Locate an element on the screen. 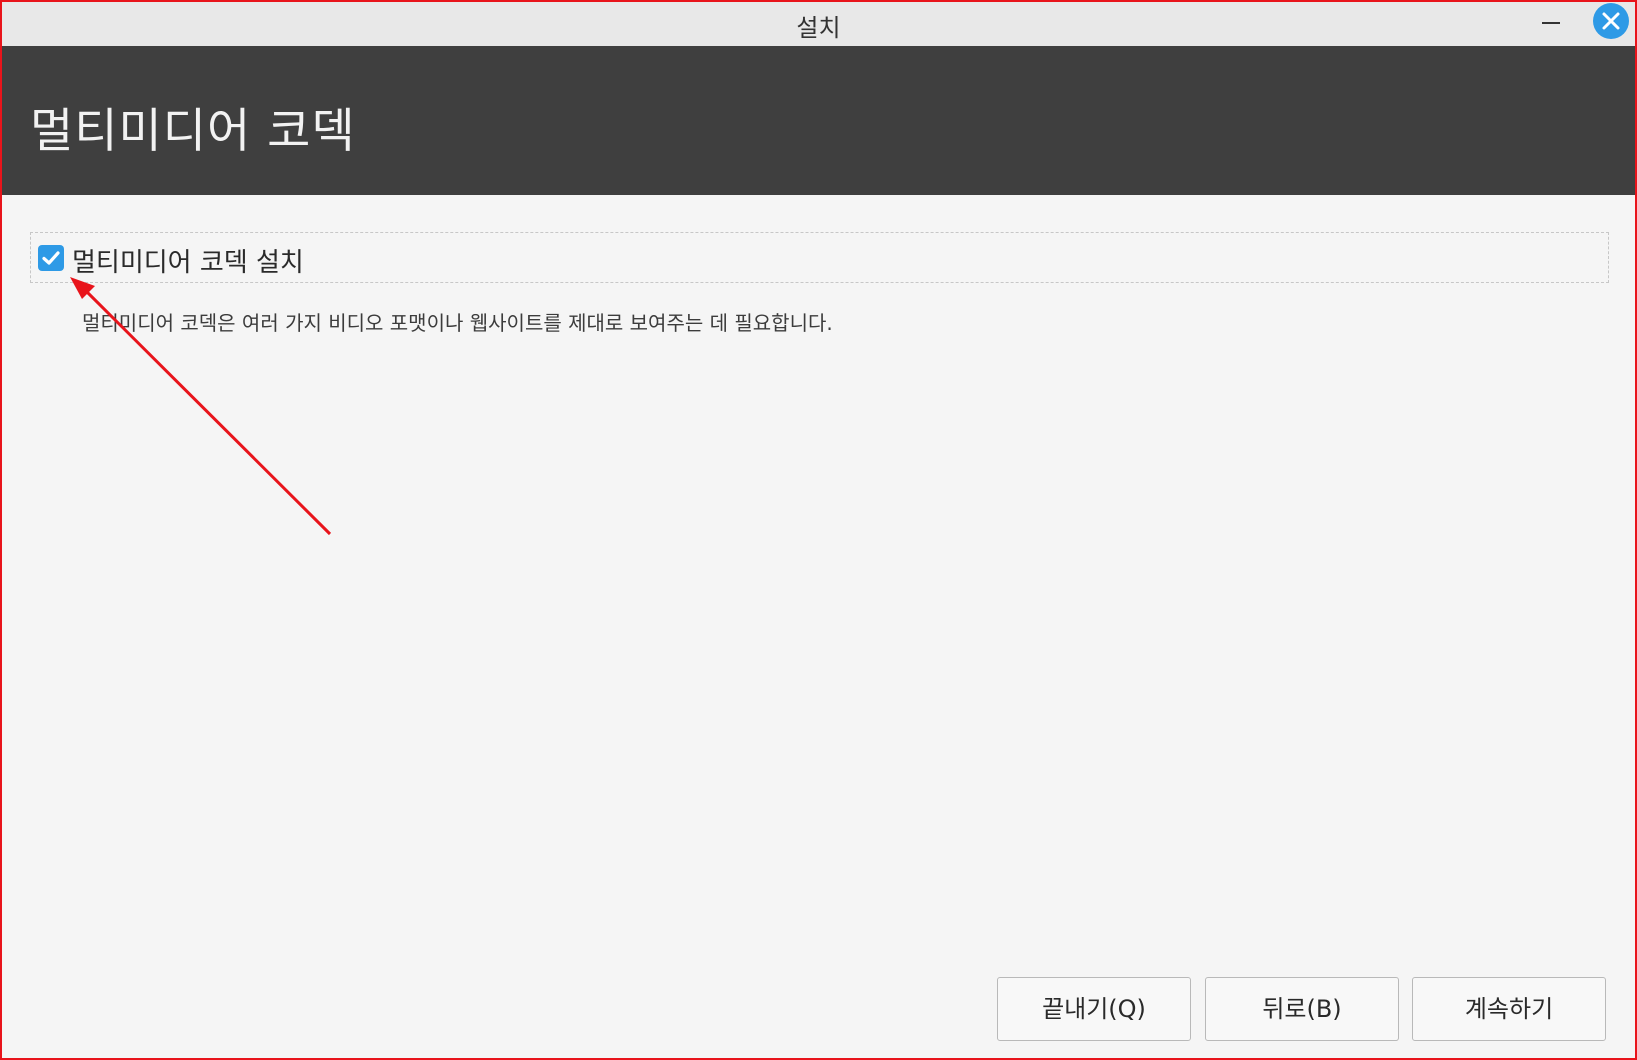 The height and width of the screenshot is (1060, 1637). back-button: 뒤로(B) is located at coordinates (1302, 1009).